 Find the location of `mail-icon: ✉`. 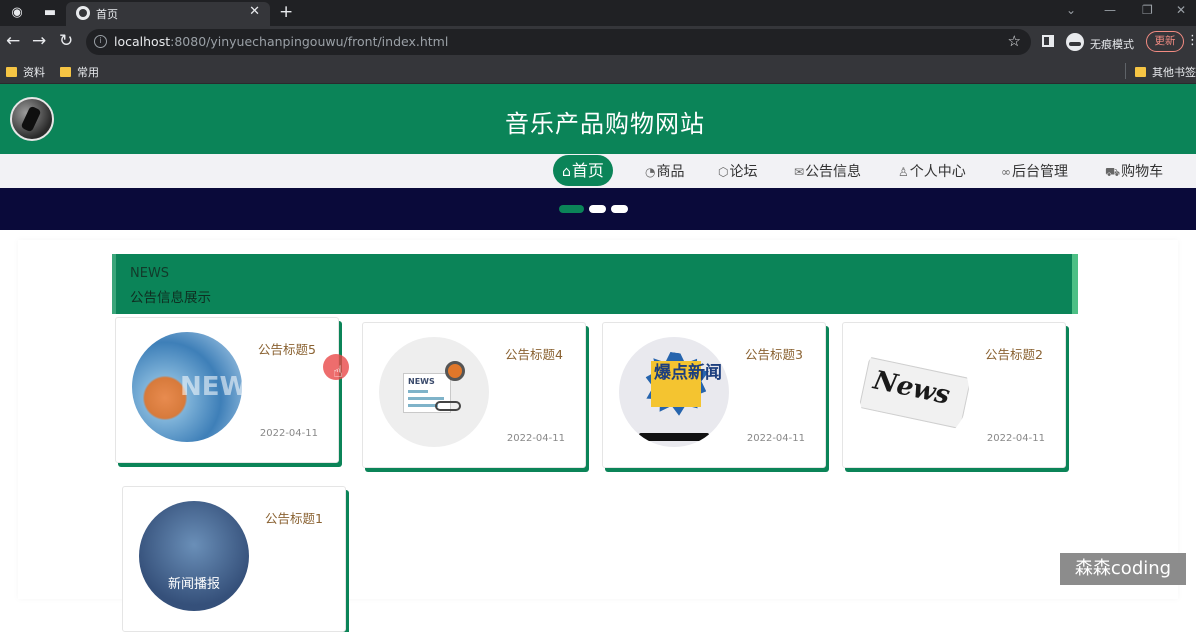

mail-icon: ✉ is located at coordinates (799, 172).